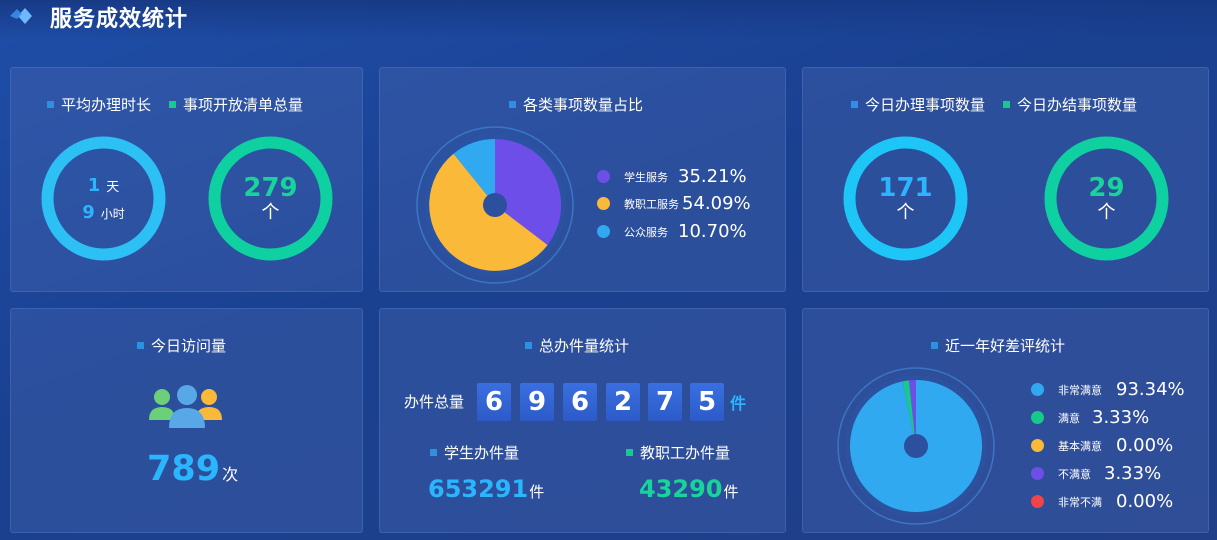 This screenshot has width=1217, height=540. I want to click on total-digit: 7, so click(665, 402).